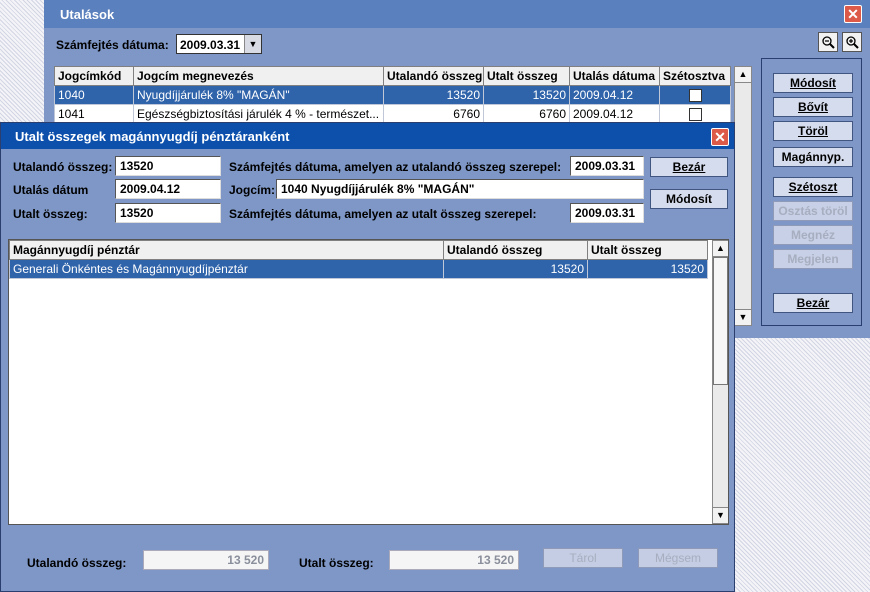 Image resolution: width=870 pixels, height=592 pixels. What do you see at coordinates (813, 259) in the screenshot?
I see `megjelen-button: Megjelen` at bounding box center [813, 259].